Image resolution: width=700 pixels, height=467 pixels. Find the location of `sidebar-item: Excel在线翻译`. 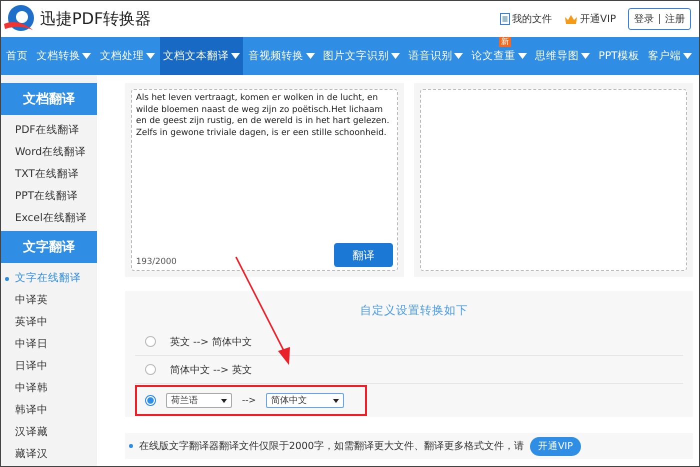

sidebar-item: Excel在线翻译 is located at coordinates (49, 218).